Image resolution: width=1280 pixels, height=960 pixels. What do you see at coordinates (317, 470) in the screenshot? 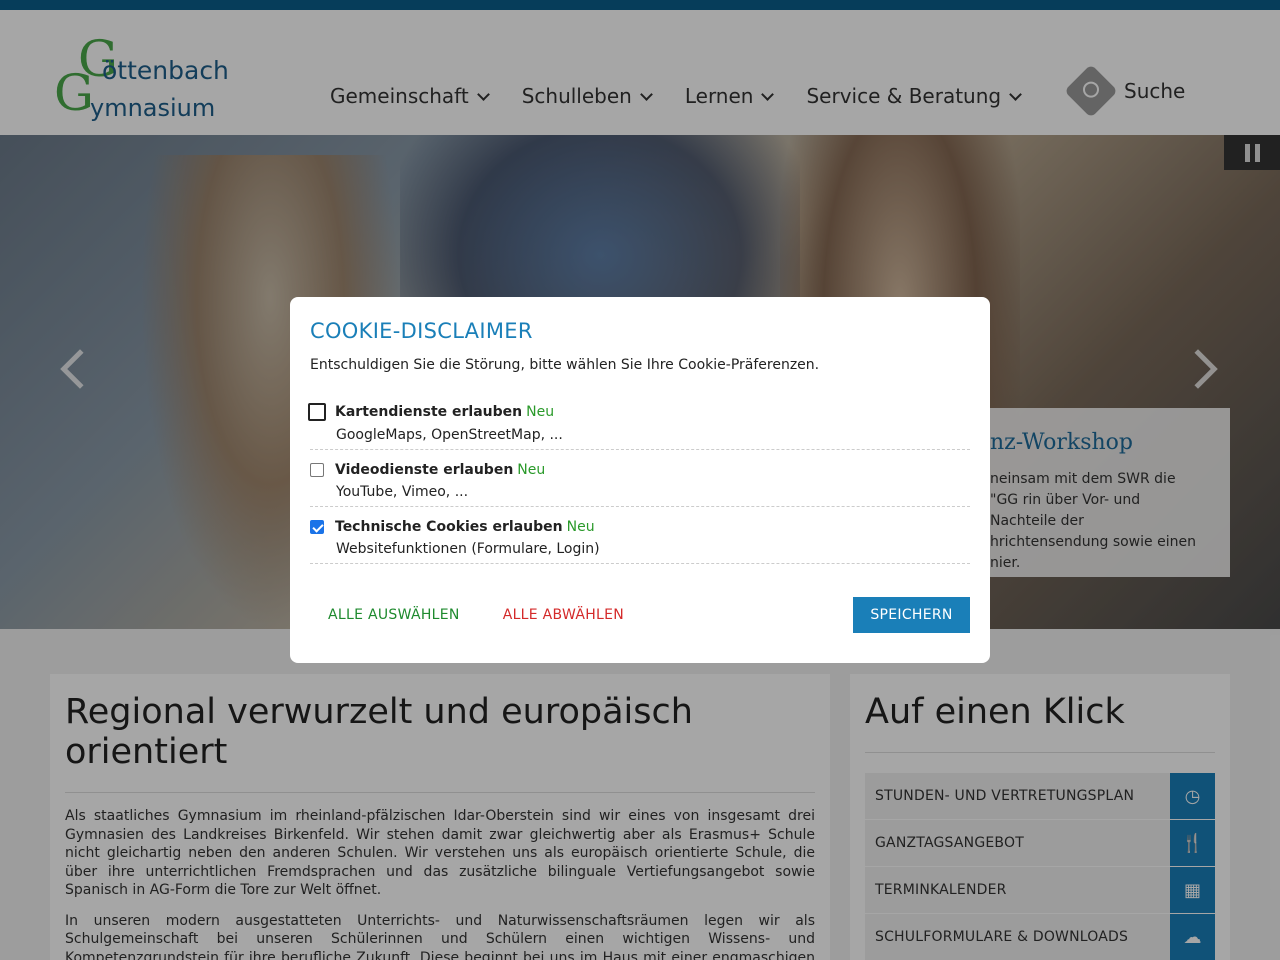
I see `video-checkbox` at bounding box center [317, 470].